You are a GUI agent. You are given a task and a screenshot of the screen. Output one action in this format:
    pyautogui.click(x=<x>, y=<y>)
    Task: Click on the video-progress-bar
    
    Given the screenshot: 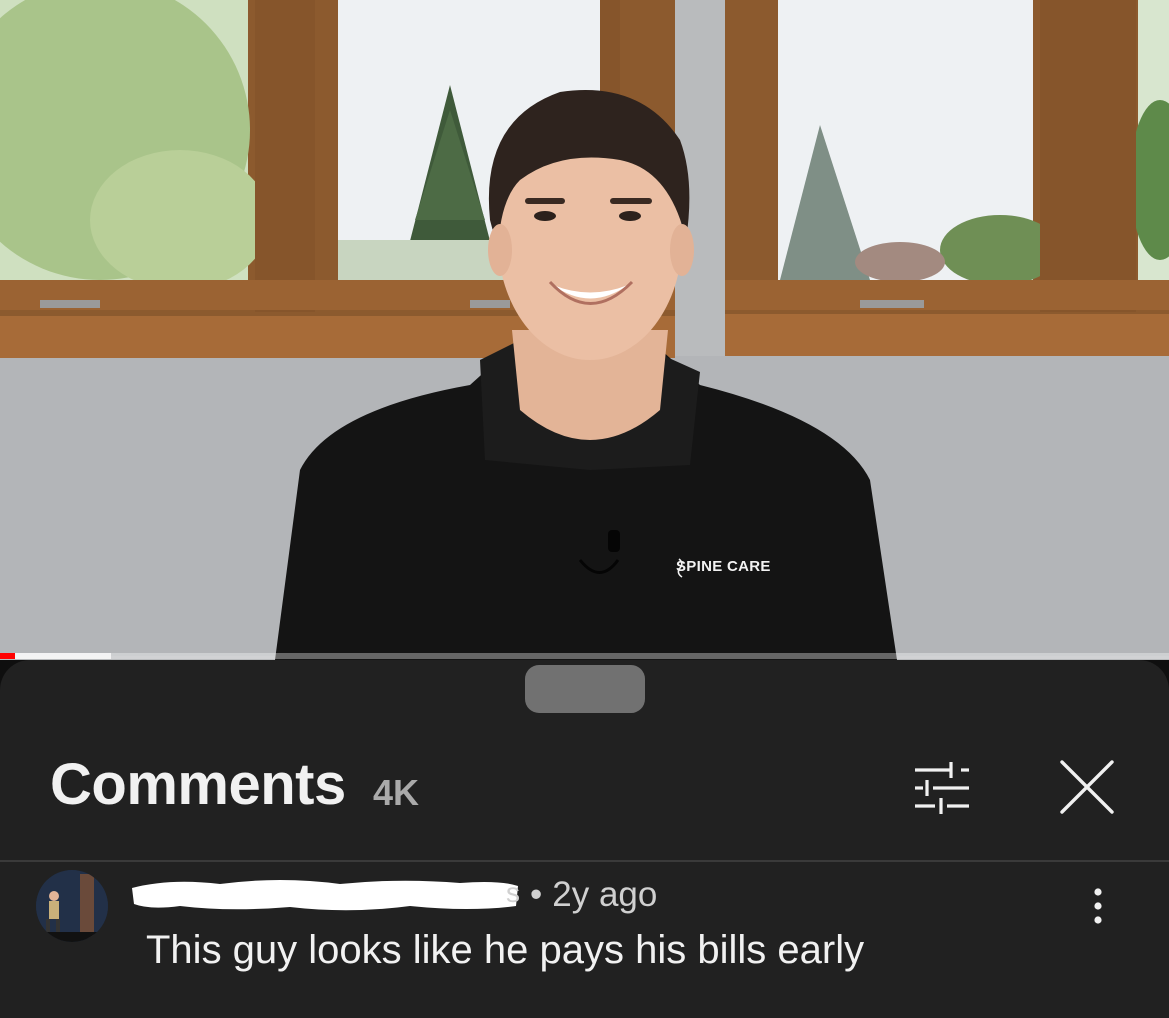 What is the action you would take?
    pyautogui.click(x=584, y=656)
    